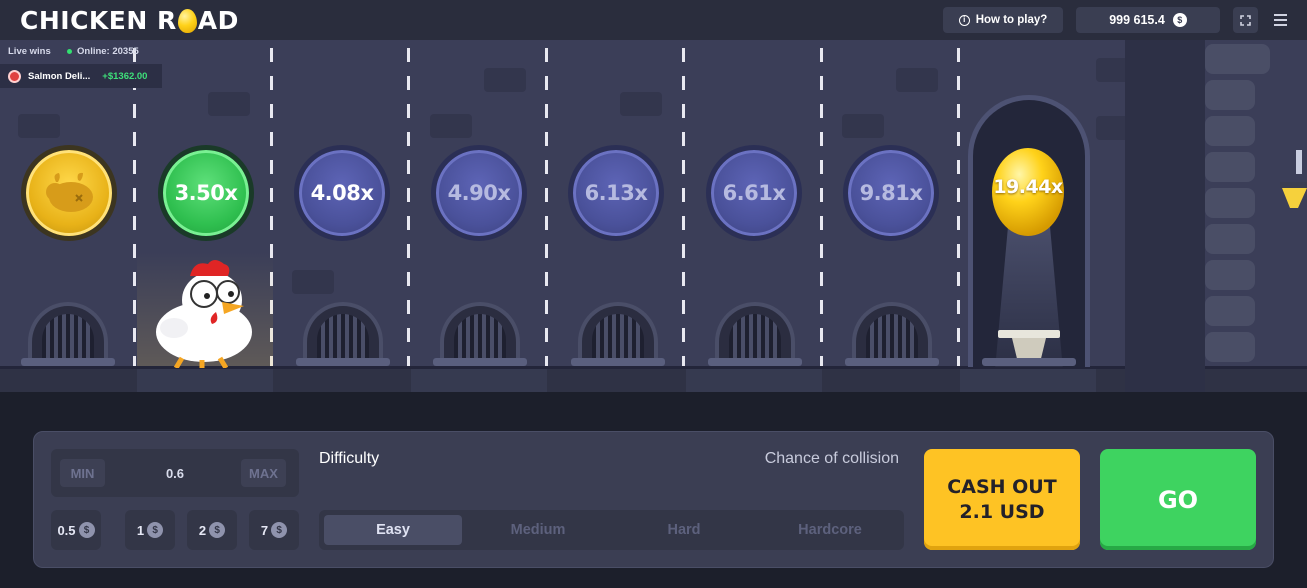 This screenshot has height=588, width=1307. What do you see at coordinates (684, 530) in the screenshot?
I see `difficulty-option-hard: Hard` at bounding box center [684, 530].